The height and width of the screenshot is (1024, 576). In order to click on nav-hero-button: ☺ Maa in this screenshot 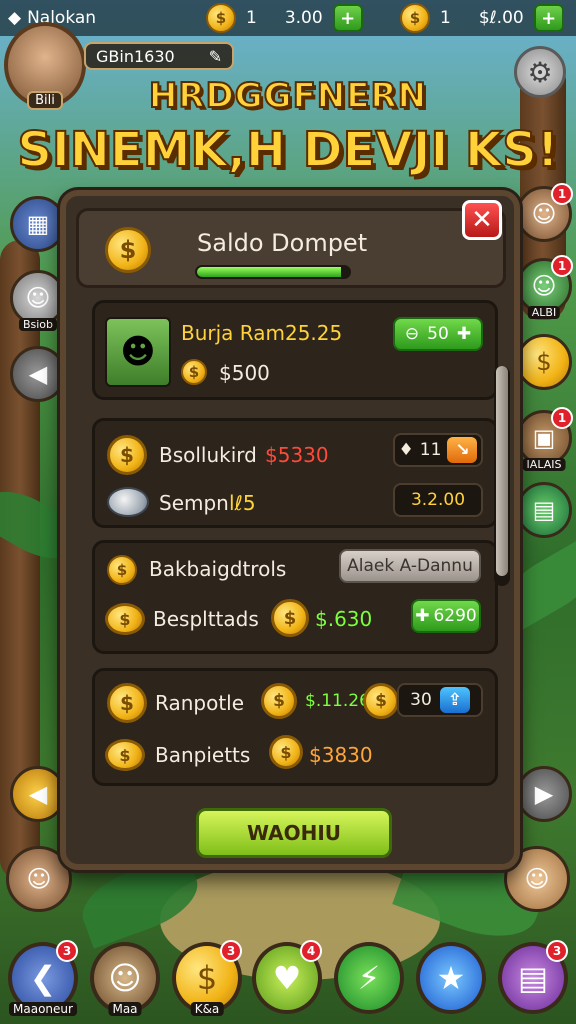, I will do `click(125, 979)`.